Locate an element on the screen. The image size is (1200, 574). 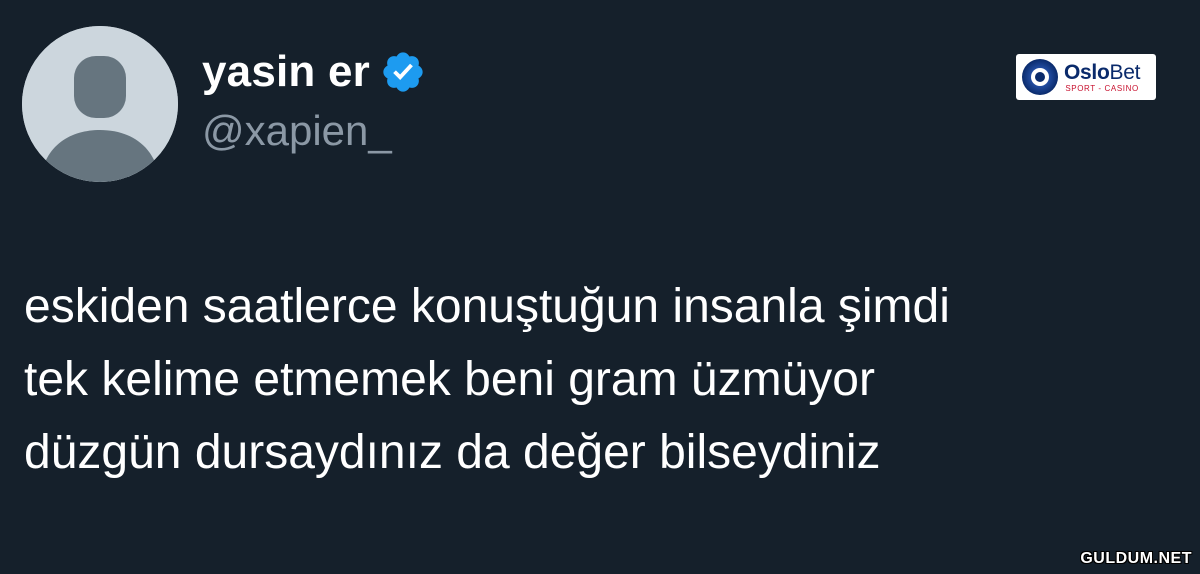
tweet-text-line: düzgün dursaydınız da değer bilseydiniz is located at coordinates (452, 452).